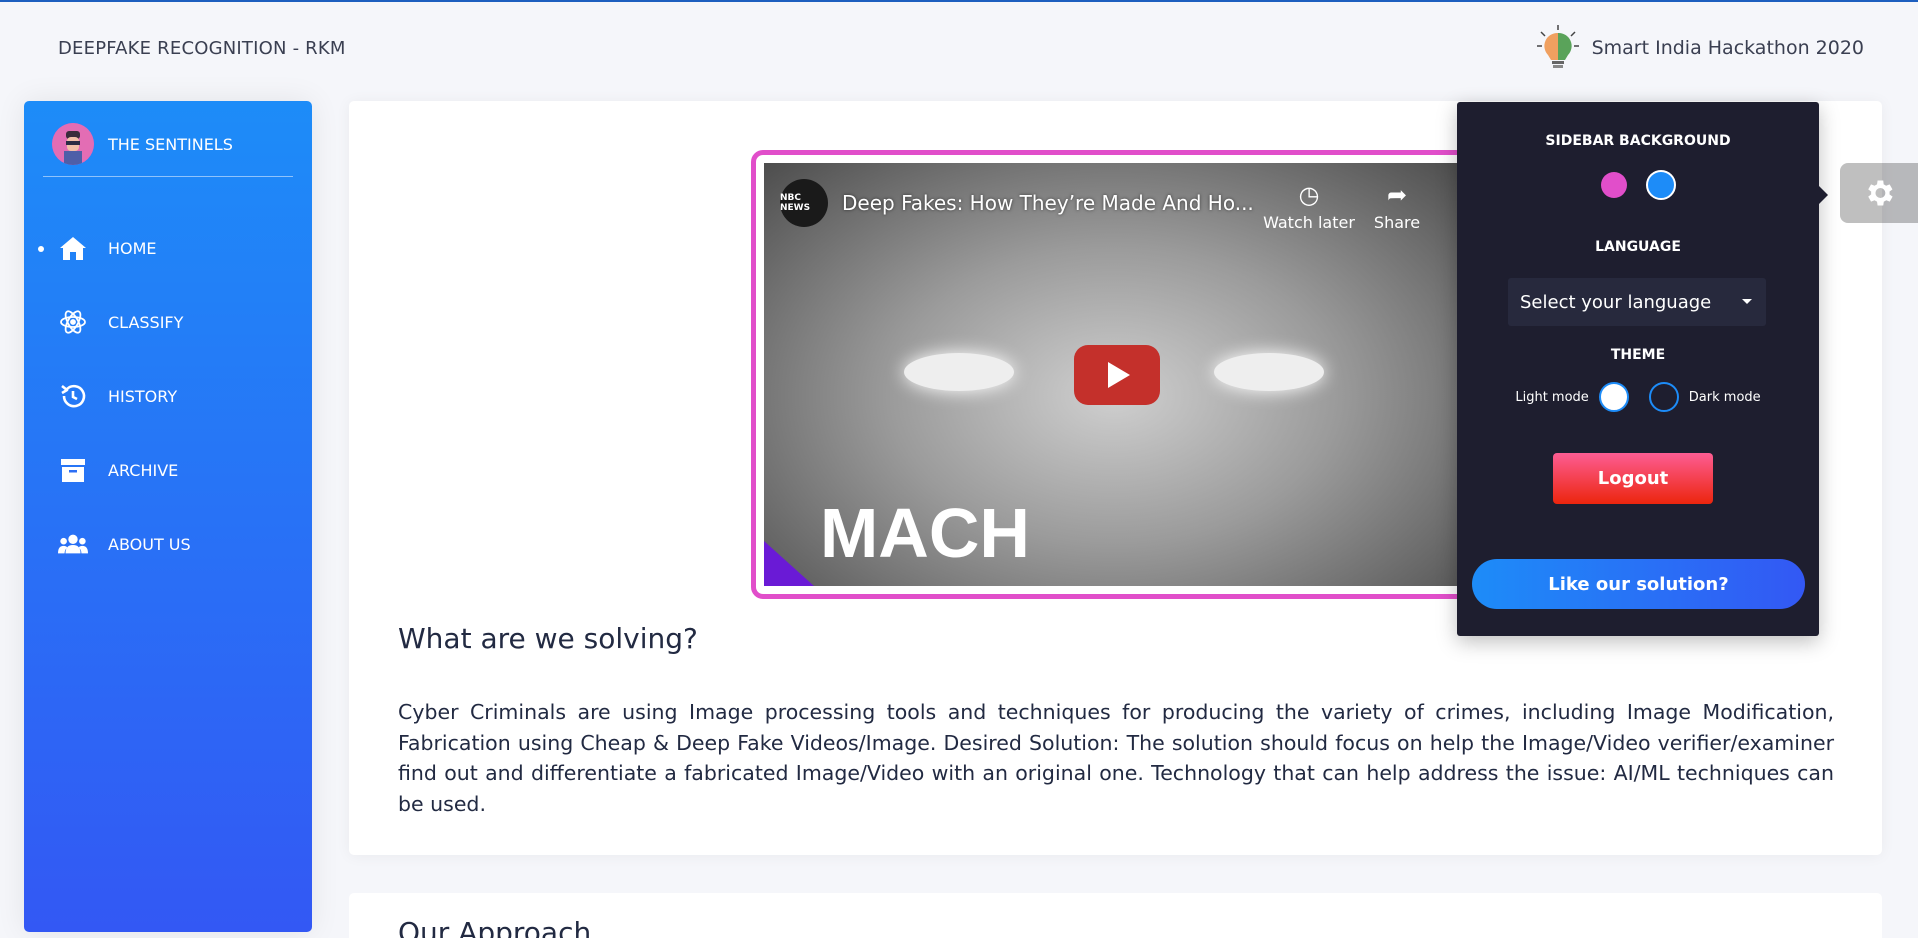  I want to click on clock-icon: ◷, so click(1309, 195).